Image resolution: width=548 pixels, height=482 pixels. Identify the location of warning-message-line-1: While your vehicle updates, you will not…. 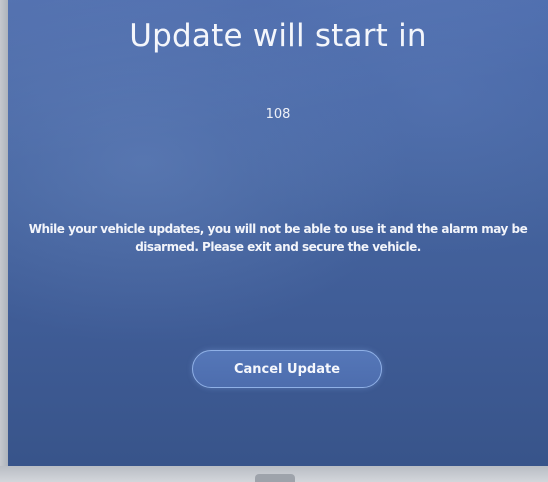
(278, 229).